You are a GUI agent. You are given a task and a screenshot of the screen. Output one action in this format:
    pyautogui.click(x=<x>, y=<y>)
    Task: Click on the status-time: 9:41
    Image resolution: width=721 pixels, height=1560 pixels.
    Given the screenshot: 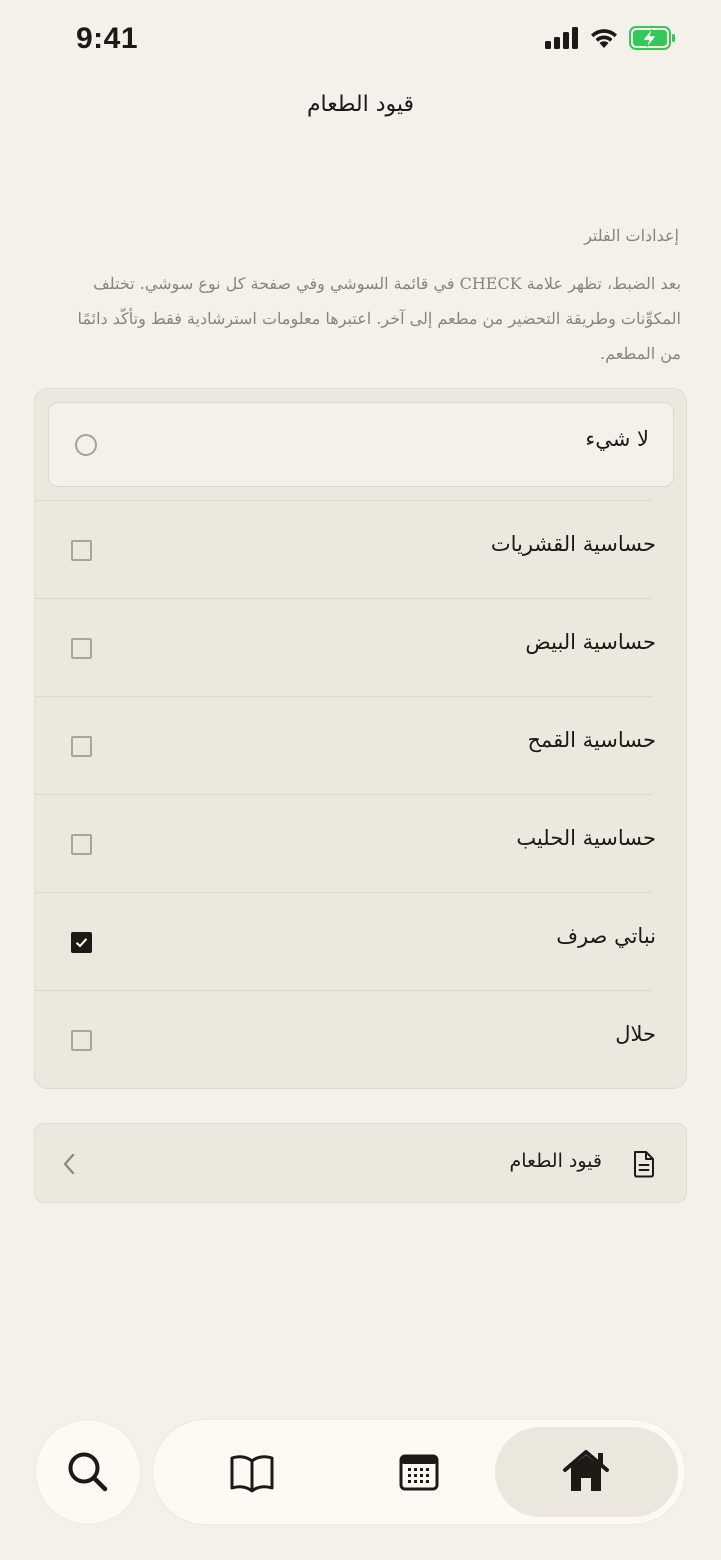 What is the action you would take?
    pyautogui.click(x=107, y=38)
    